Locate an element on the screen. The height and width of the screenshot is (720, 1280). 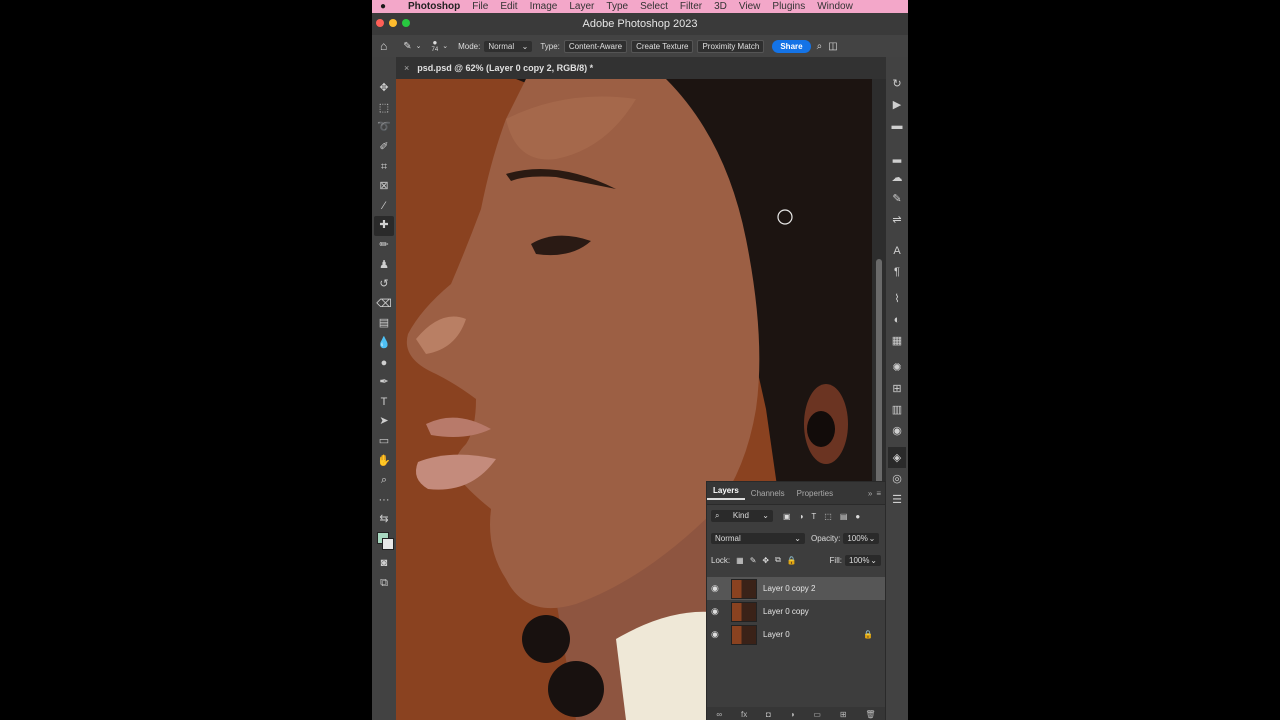
clone-stamp-icon: ♟ is located at coordinates (384, 265).